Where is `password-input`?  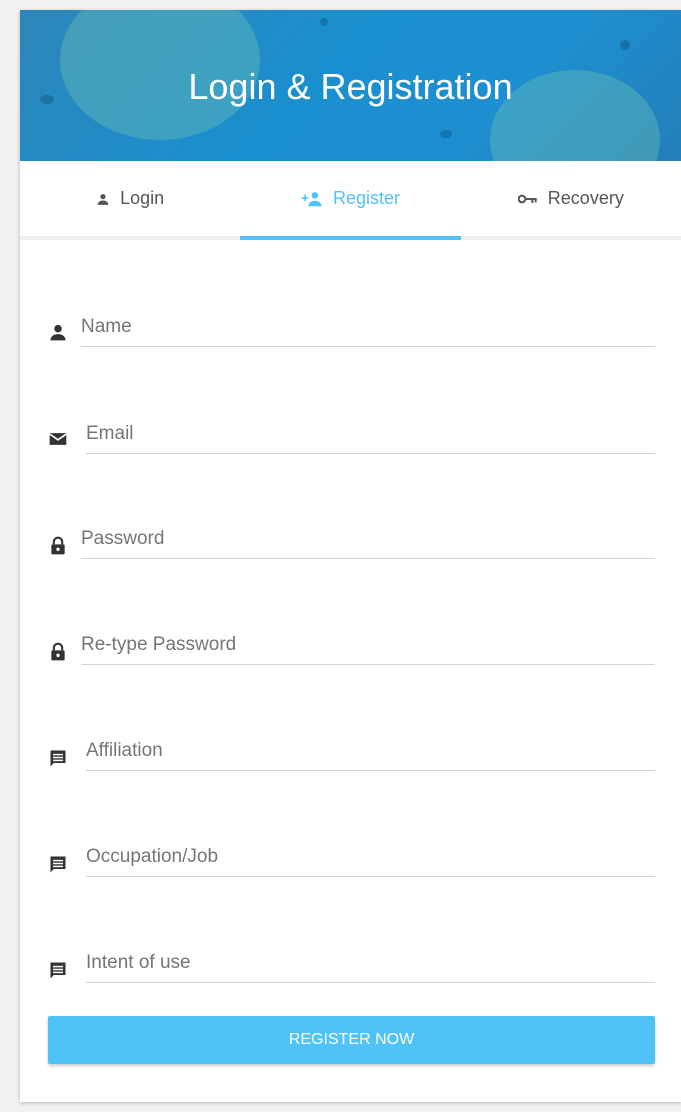 password-input is located at coordinates (368, 539).